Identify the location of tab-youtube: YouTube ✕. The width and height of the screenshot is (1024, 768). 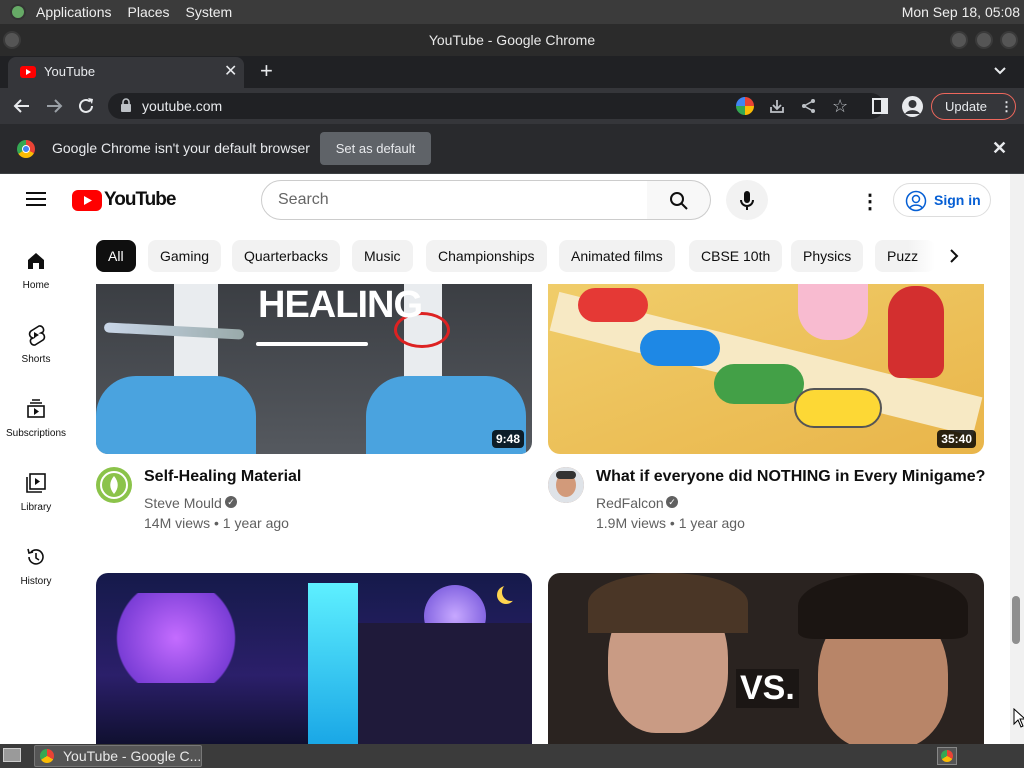
(126, 72).